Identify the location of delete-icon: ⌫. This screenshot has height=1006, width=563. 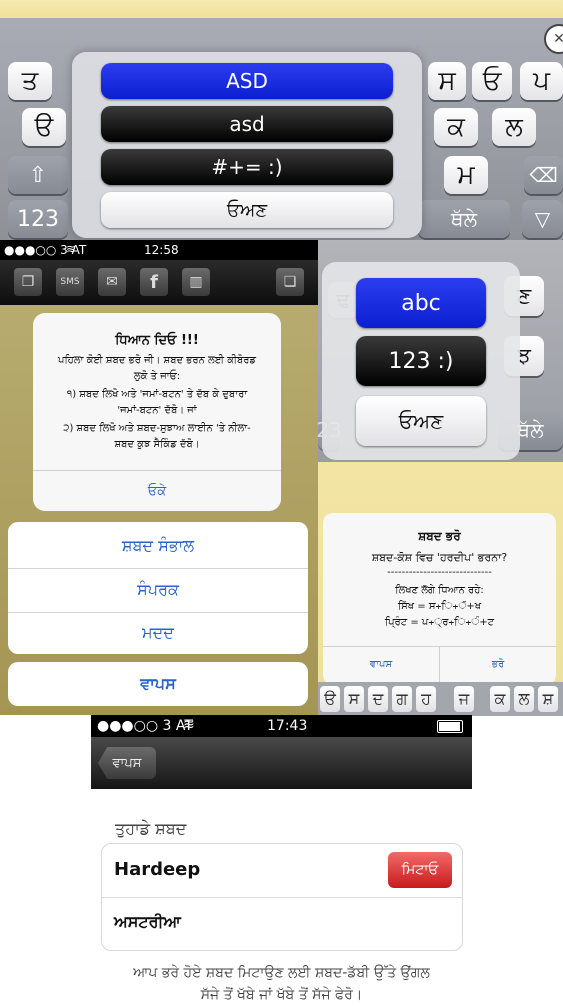
(543, 175).